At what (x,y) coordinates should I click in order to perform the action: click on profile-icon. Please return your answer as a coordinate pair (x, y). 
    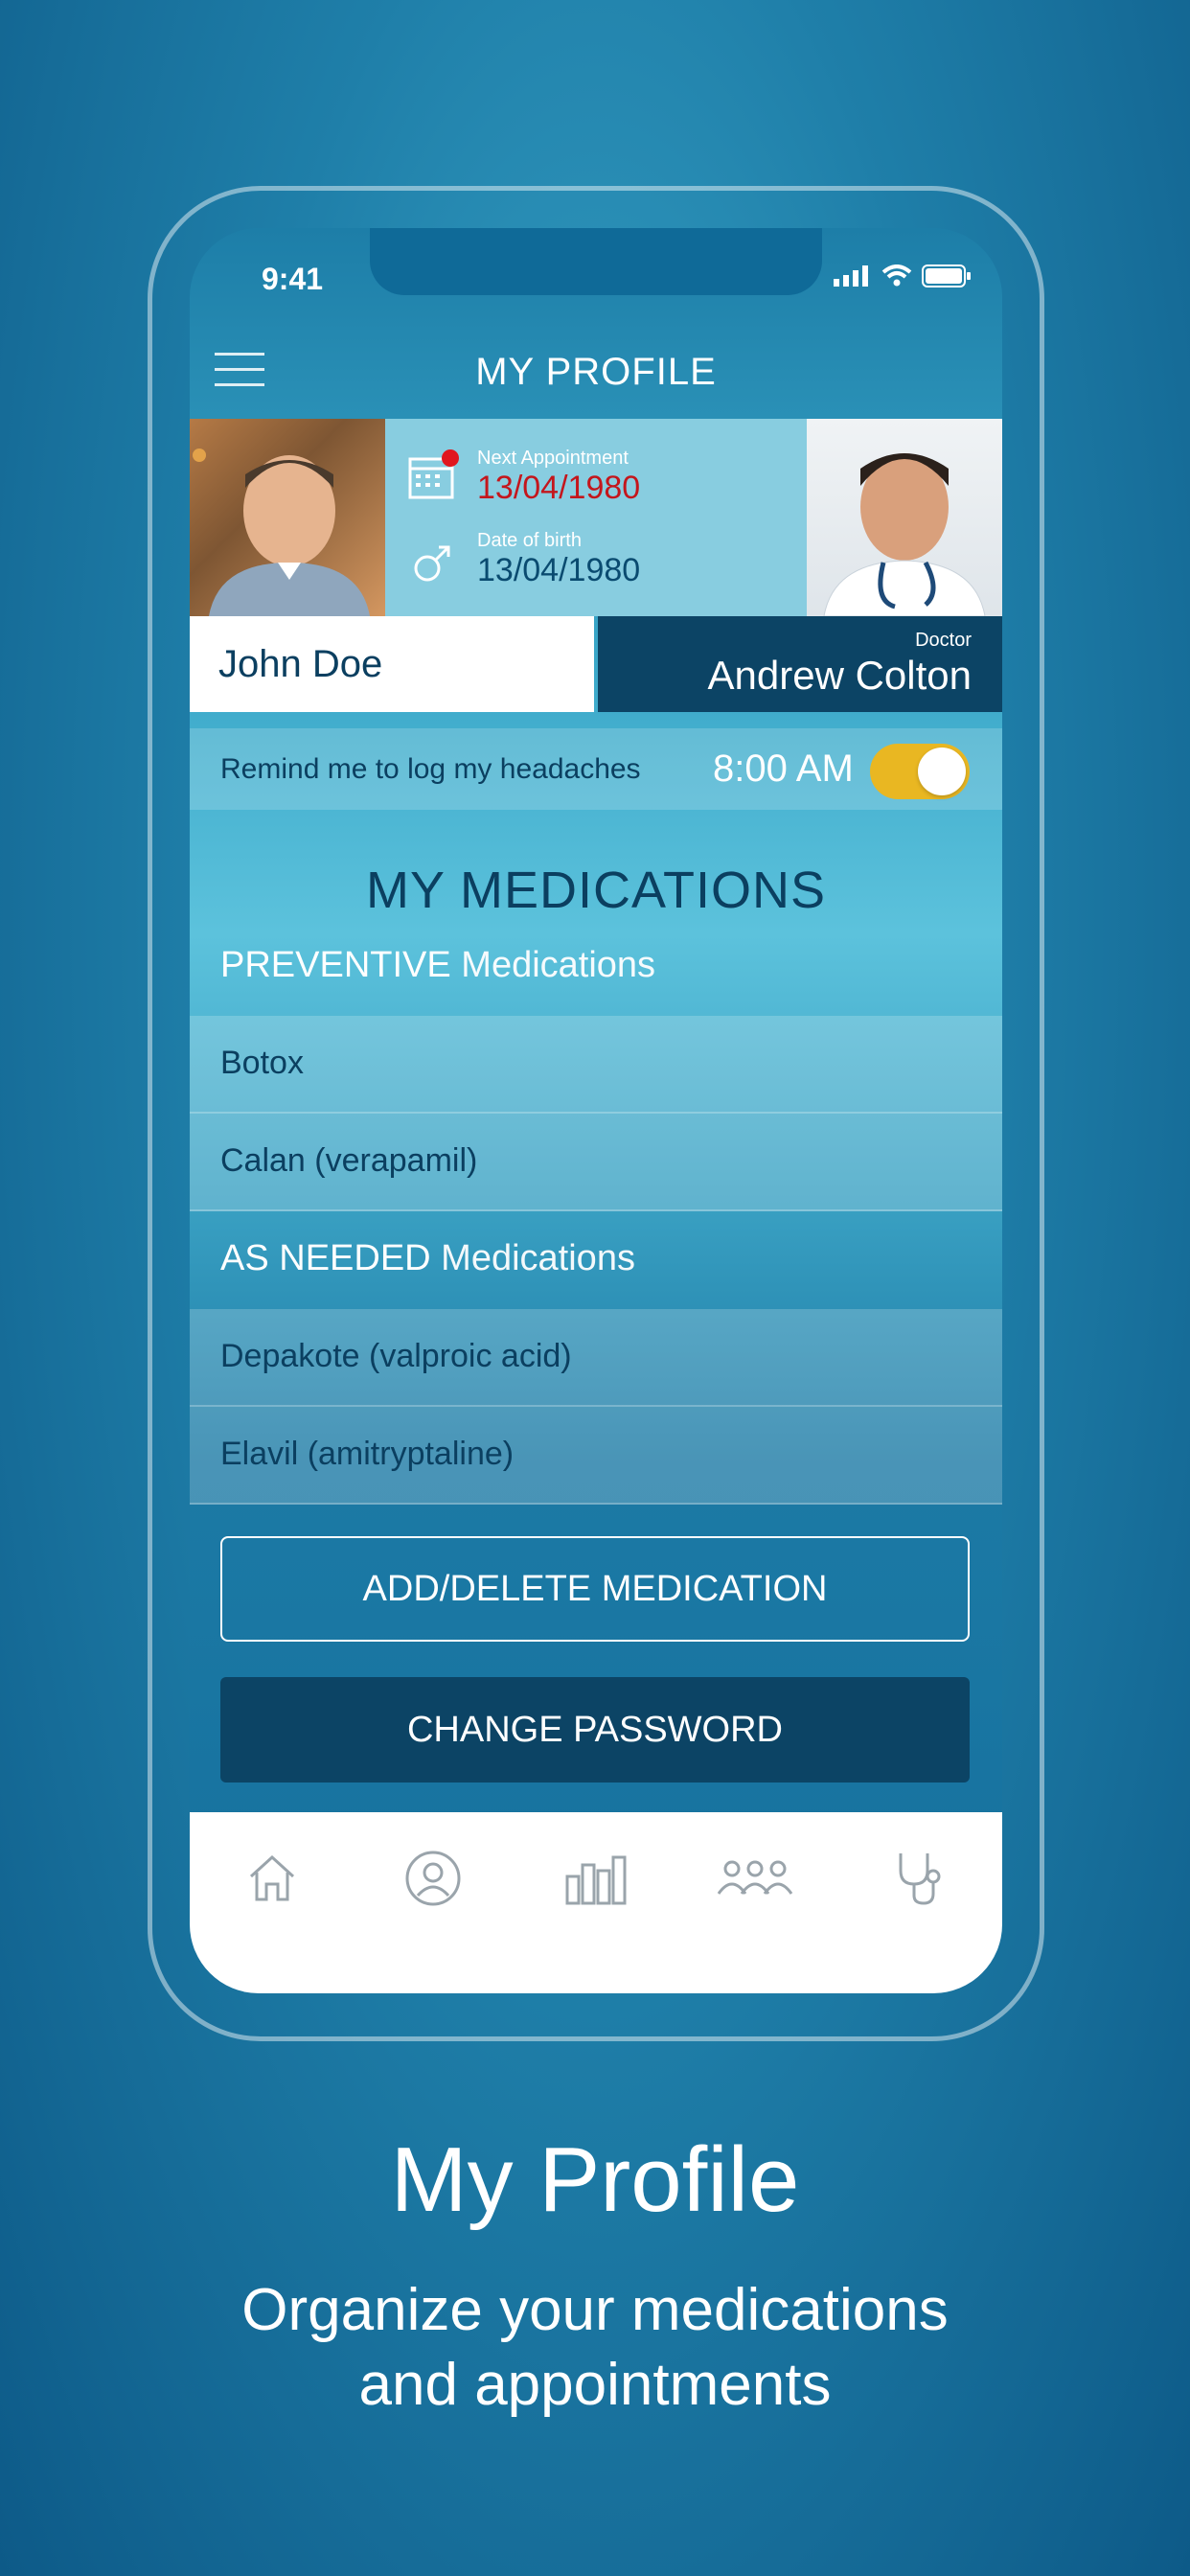
    Looking at the image, I should click on (433, 1878).